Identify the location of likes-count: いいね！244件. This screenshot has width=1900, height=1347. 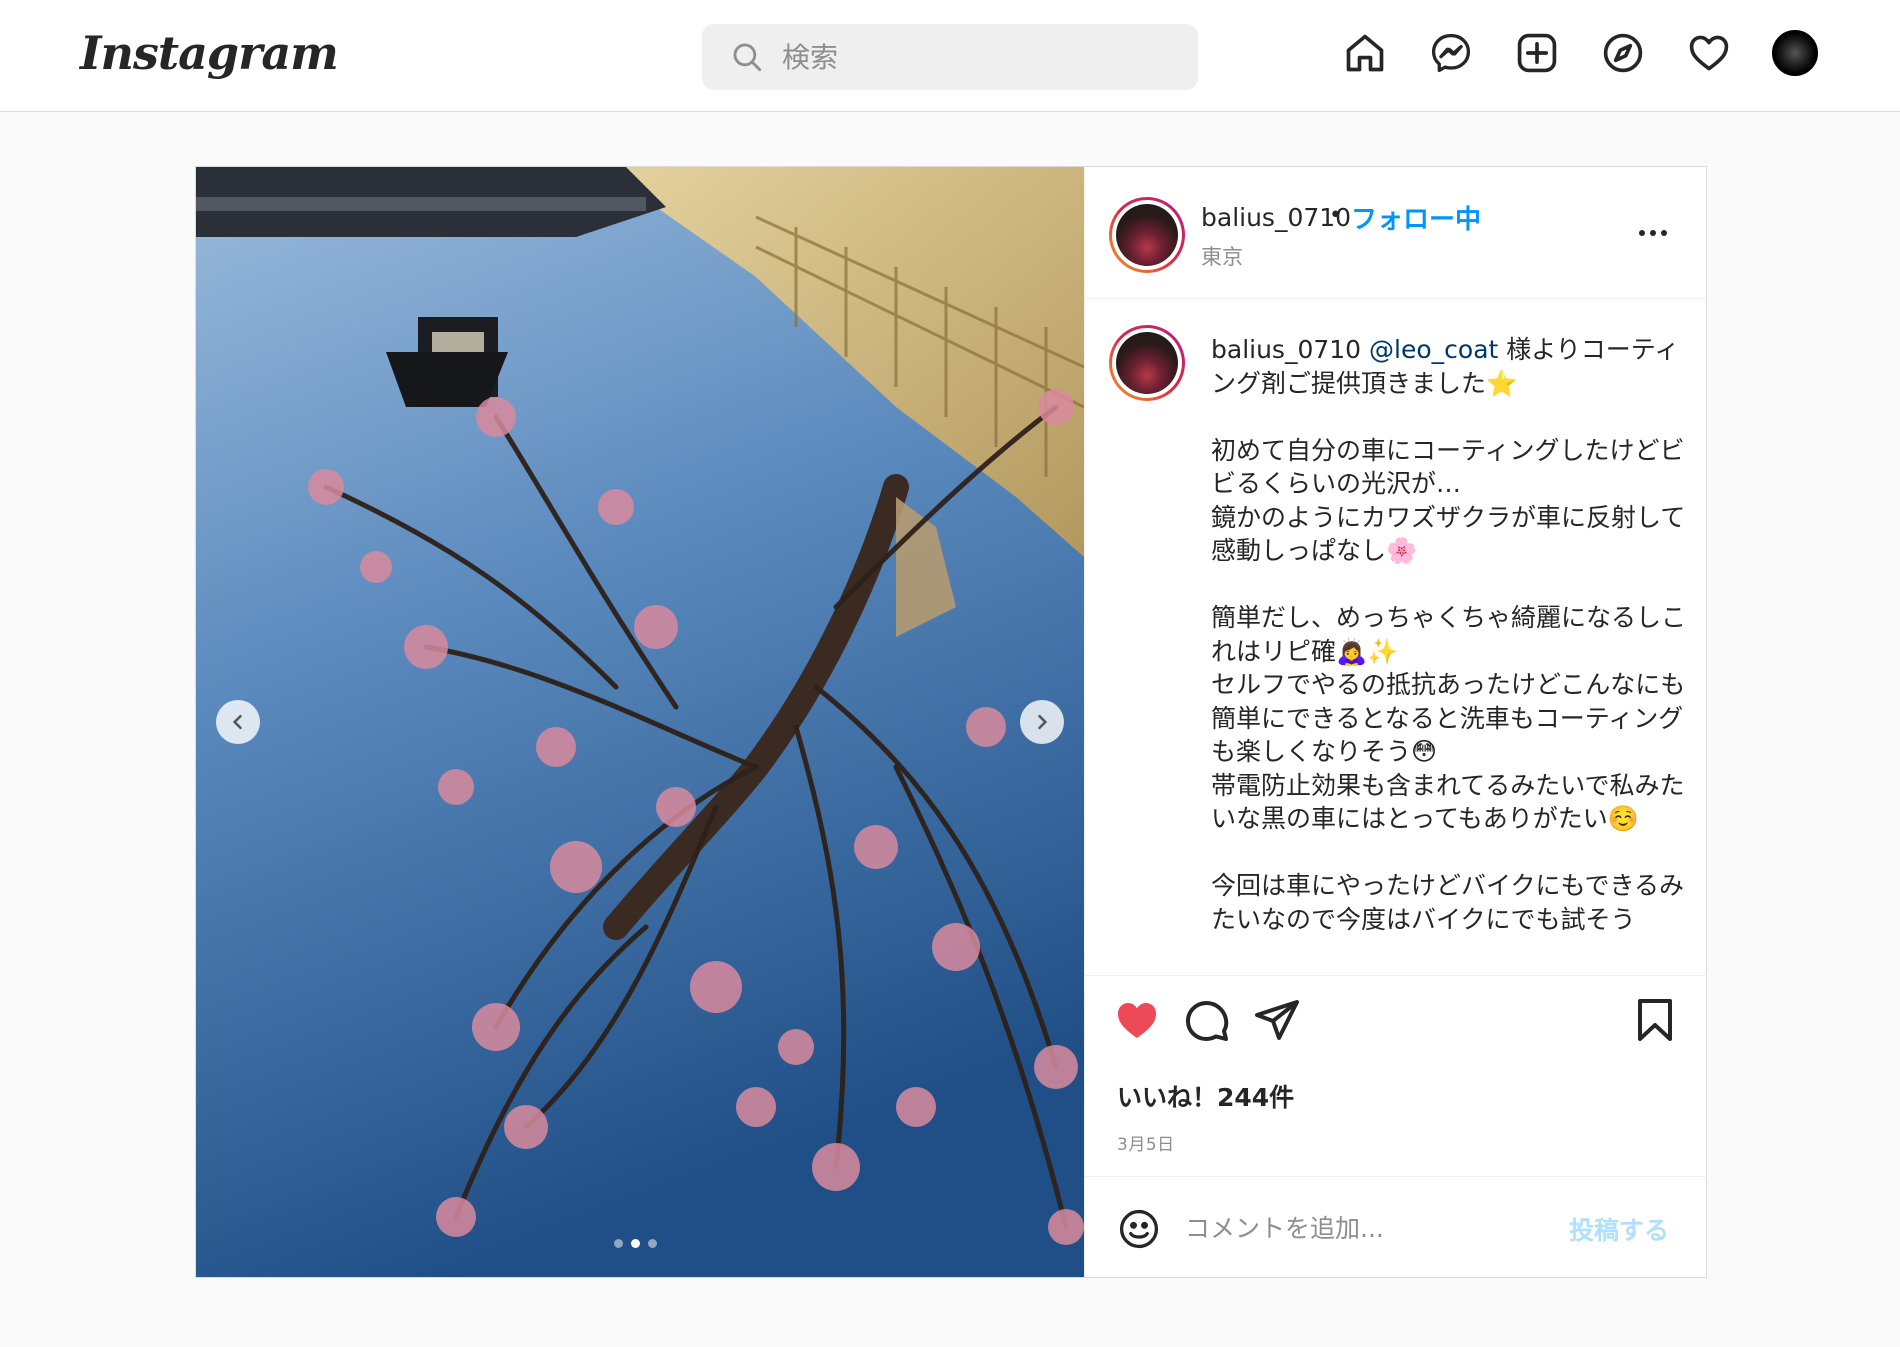
(1205, 1096).